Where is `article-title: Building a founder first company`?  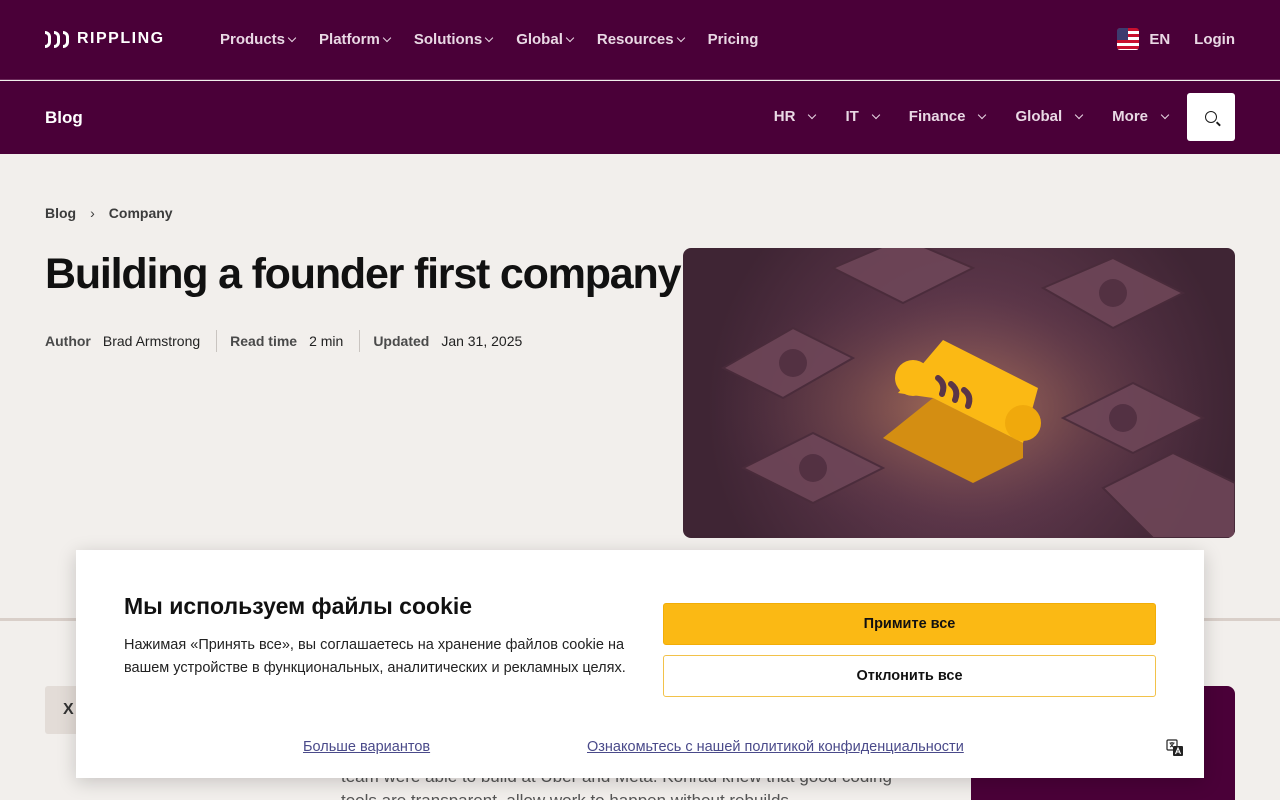
article-title: Building a founder first company is located at coordinates (363, 274).